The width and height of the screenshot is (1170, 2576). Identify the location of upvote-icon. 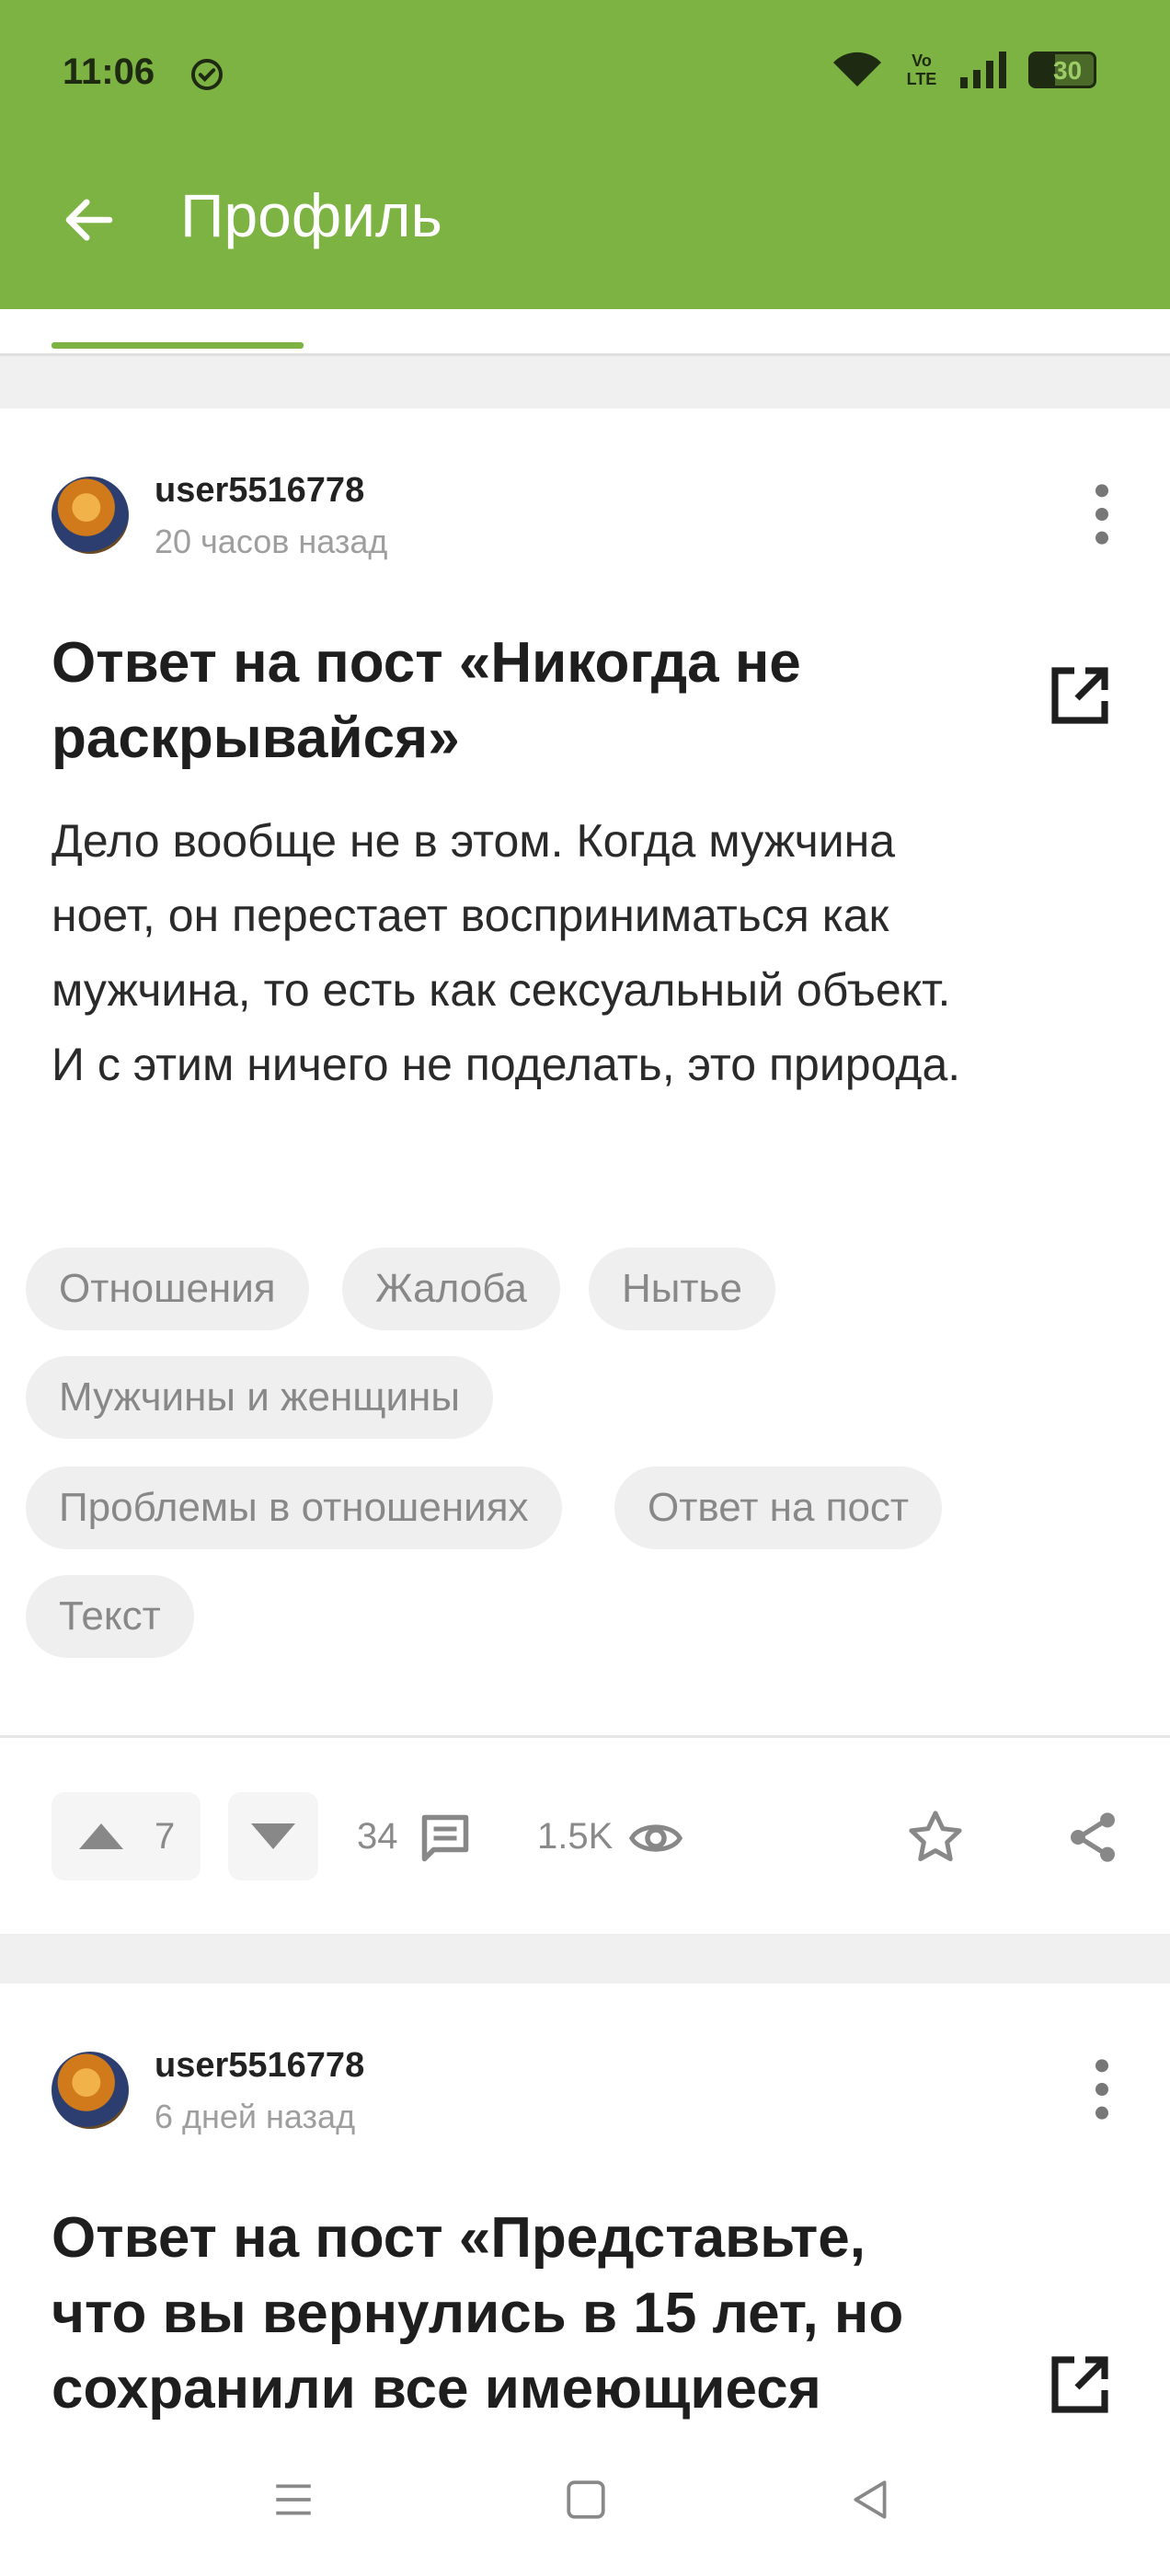
(101, 1836).